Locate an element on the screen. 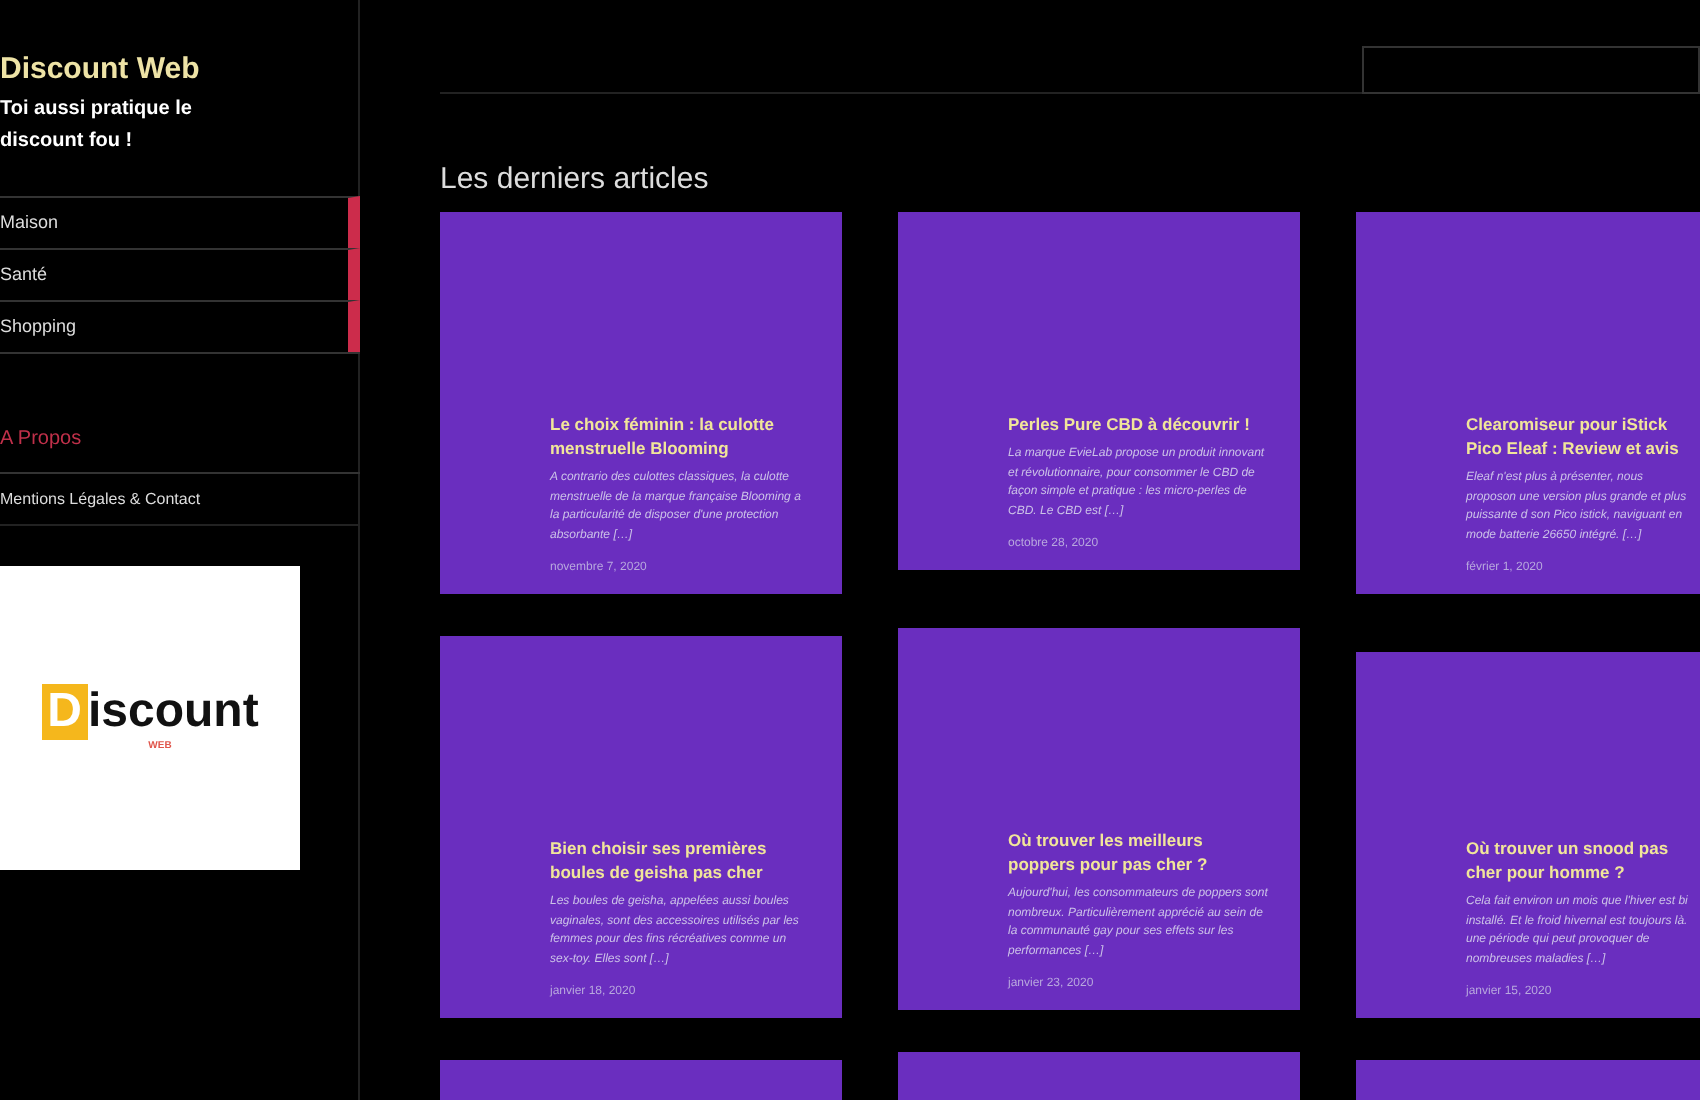  article-title: Où trouver un snood pas cher pour homme ? is located at coordinates (1579, 860).